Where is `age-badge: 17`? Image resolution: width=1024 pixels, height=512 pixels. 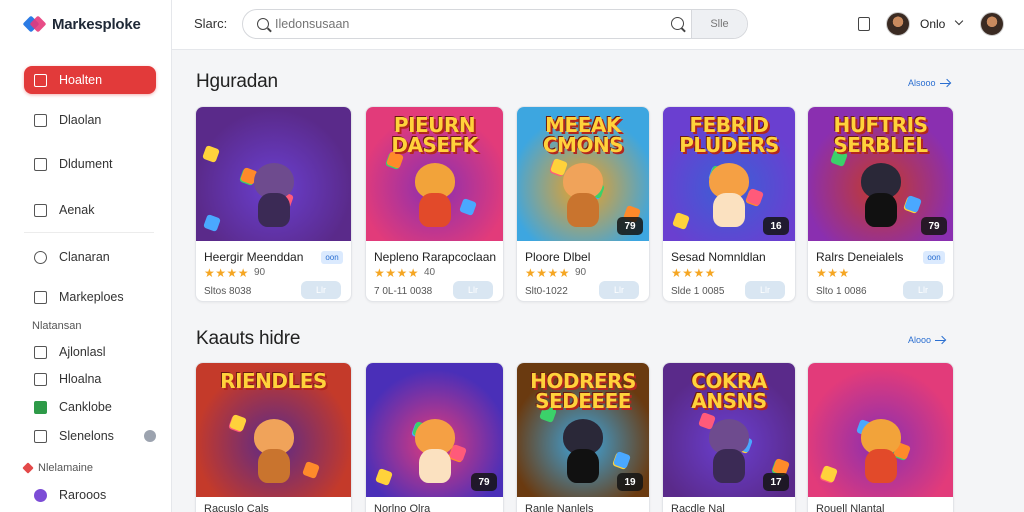 age-badge: 17 is located at coordinates (776, 482).